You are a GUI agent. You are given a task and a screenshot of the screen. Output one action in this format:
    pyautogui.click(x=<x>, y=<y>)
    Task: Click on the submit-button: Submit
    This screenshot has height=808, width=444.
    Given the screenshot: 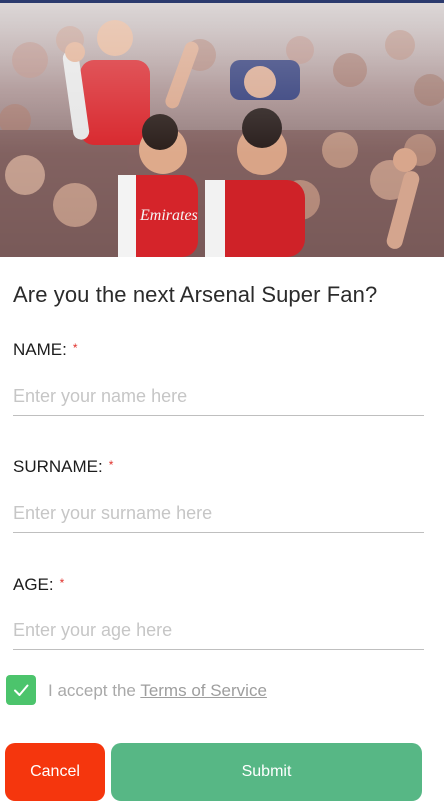 What is the action you would take?
    pyautogui.click(x=266, y=772)
    